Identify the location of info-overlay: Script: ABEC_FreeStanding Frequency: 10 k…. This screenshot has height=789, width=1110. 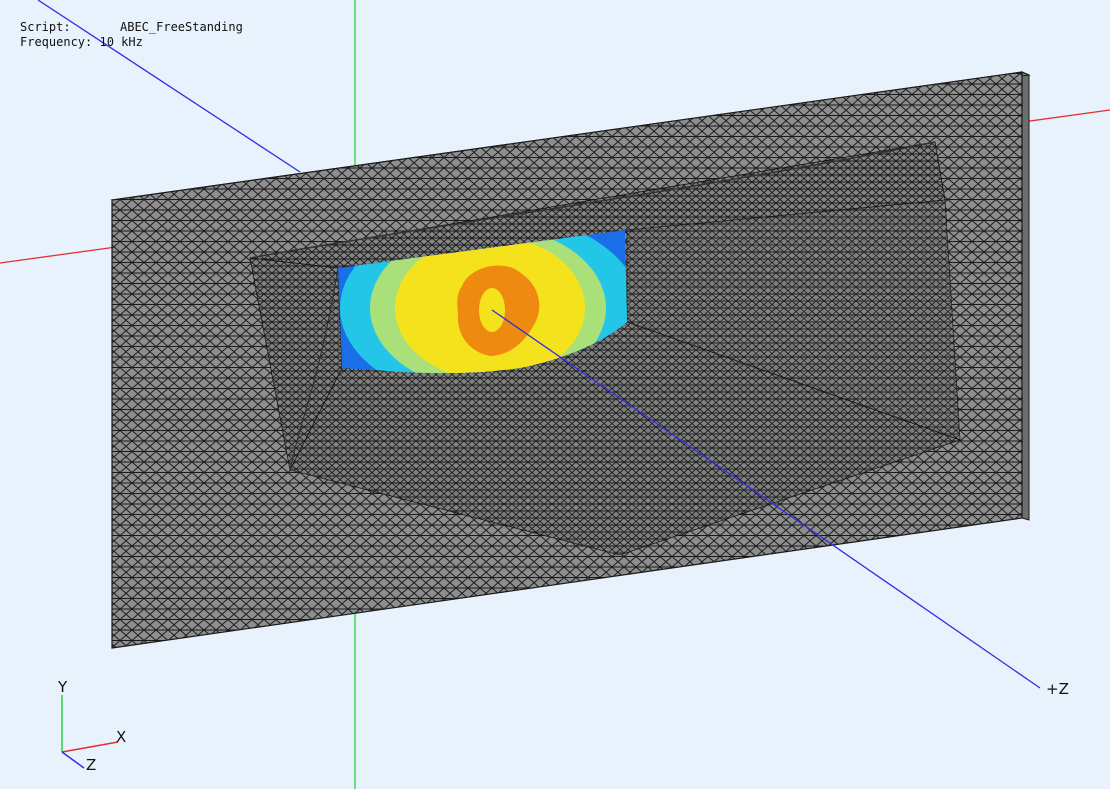
(131, 35).